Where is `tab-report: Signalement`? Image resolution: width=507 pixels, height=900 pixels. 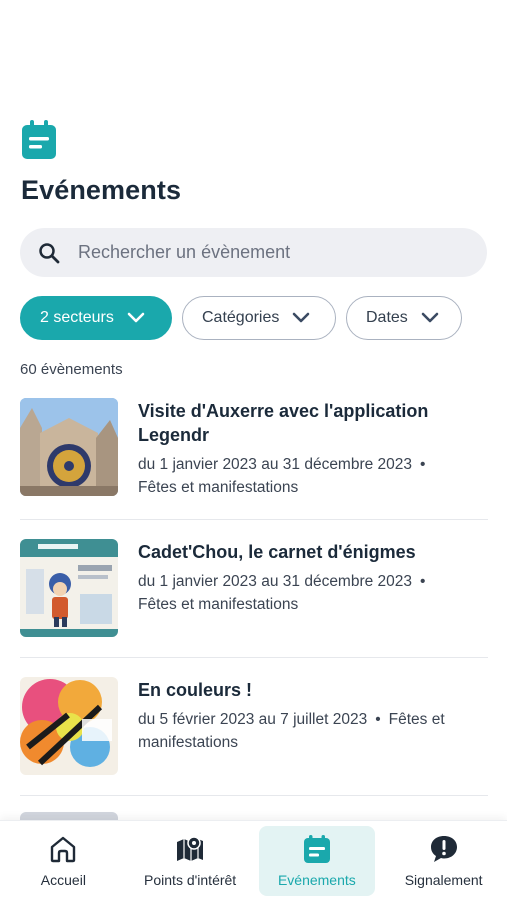 tab-report: Signalement is located at coordinates (444, 861).